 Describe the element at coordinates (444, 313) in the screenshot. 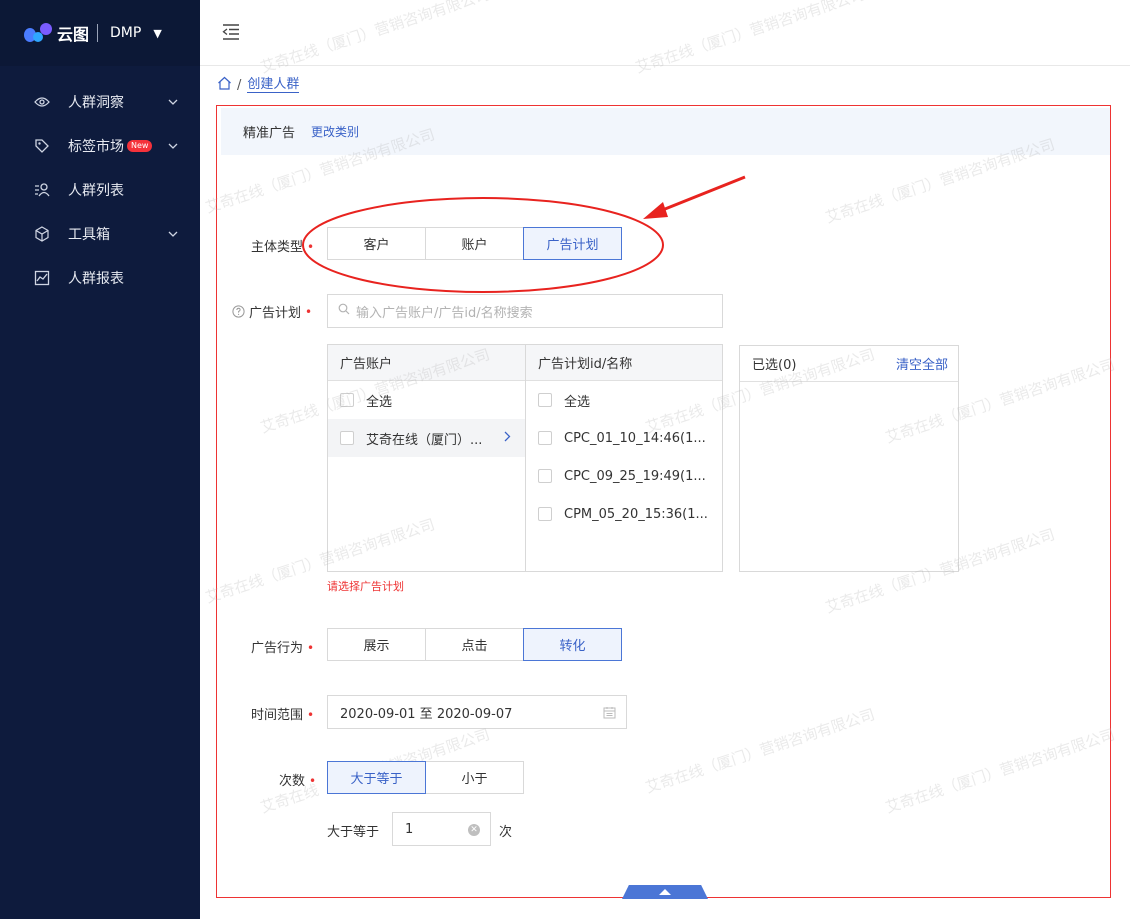

I see `search-placeholder: 输入广告账户/广告id/名称搜索` at that location.